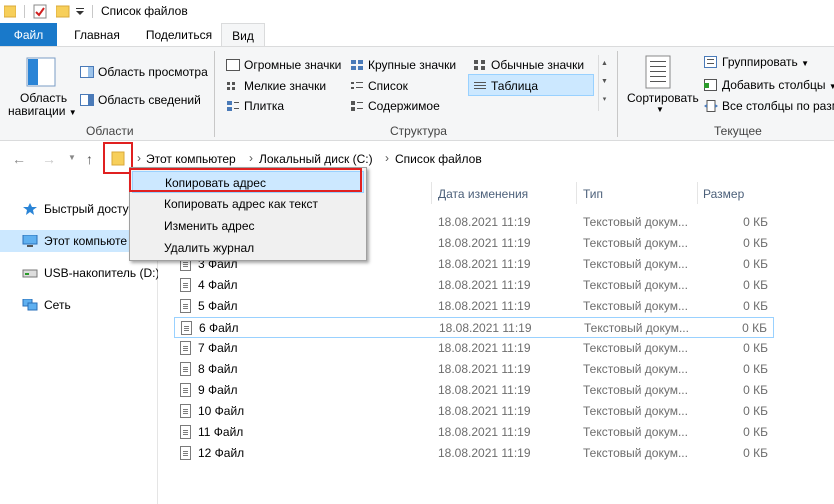 Image resolution: width=834 pixels, height=504 pixels. Describe the element at coordinates (28, 35) in the screenshot. I see `tab-file: Файл` at that location.